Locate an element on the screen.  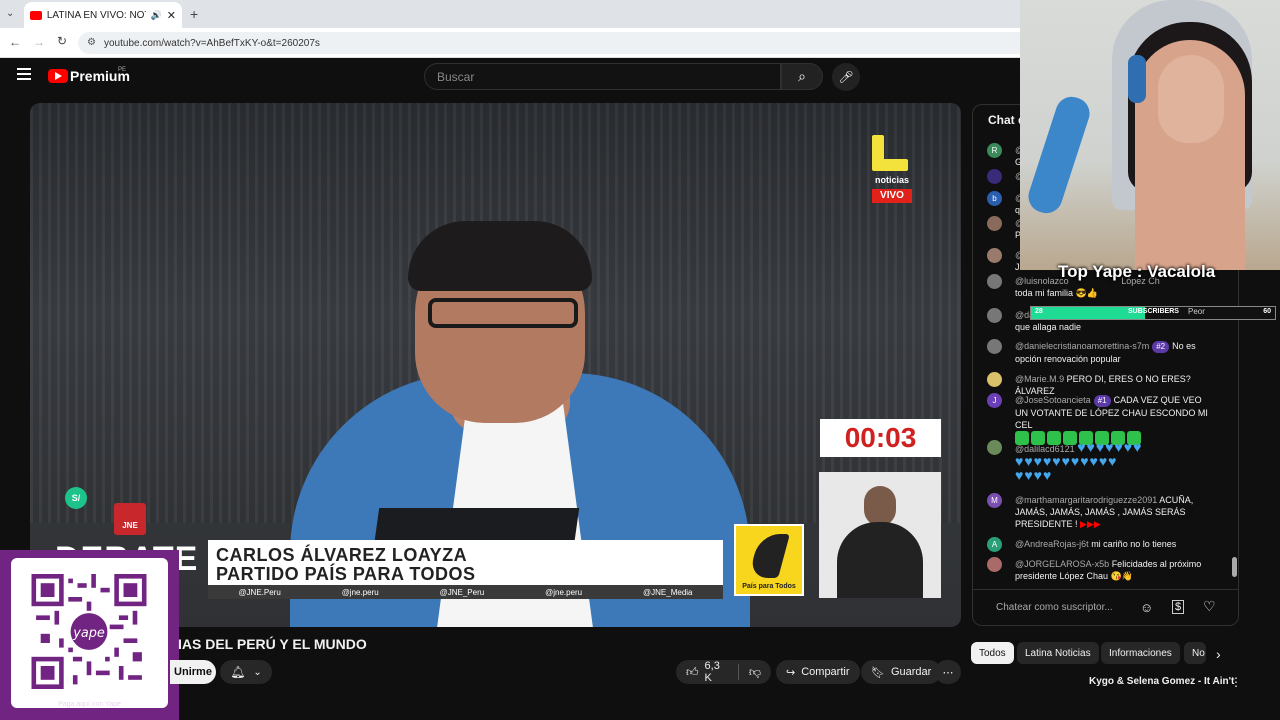
chat-author: @JORGELAROSA-x5b is located at coordinates (1062, 564).